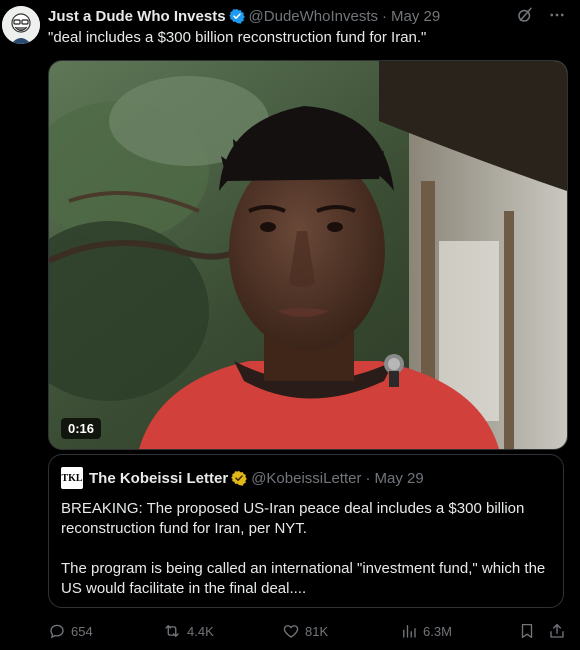 The width and height of the screenshot is (580, 650). What do you see at coordinates (172, 631) in the screenshot?
I see `repost-icon` at bounding box center [172, 631].